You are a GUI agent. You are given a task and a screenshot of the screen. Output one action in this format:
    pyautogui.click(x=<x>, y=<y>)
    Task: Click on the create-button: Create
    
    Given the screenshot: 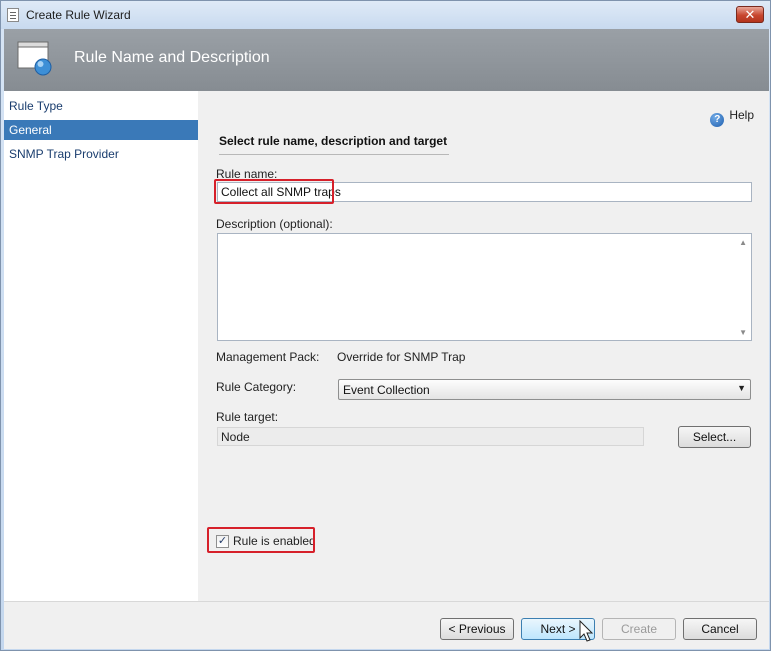 What is the action you would take?
    pyautogui.click(x=639, y=629)
    